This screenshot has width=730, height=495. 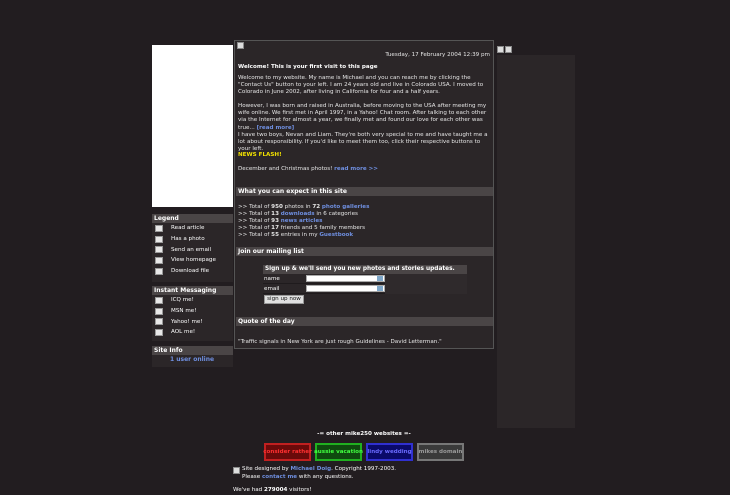 I want to click on email-icon, so click(x=159, y=250).